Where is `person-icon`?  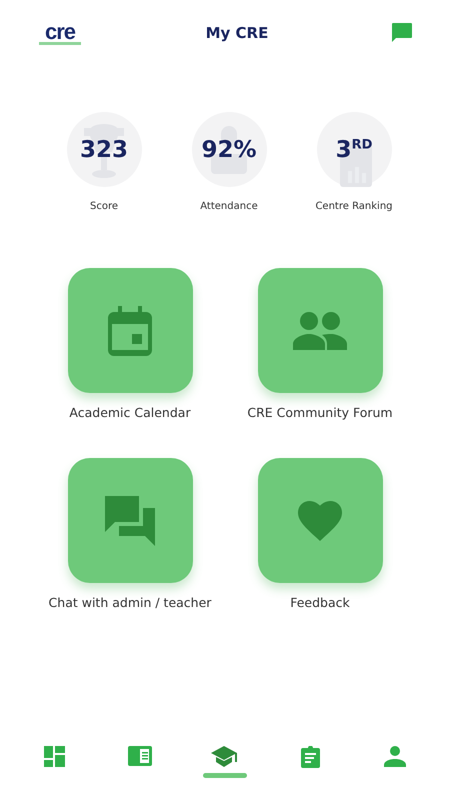
person-icon is located at coordinates (395, 756).